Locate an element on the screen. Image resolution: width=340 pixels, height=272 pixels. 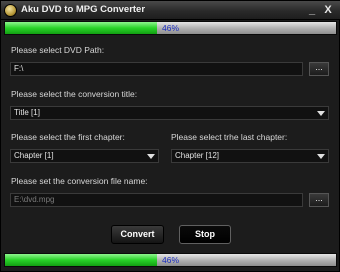
bottom-progress-percent: 46% is located at coordinates (170, 260).